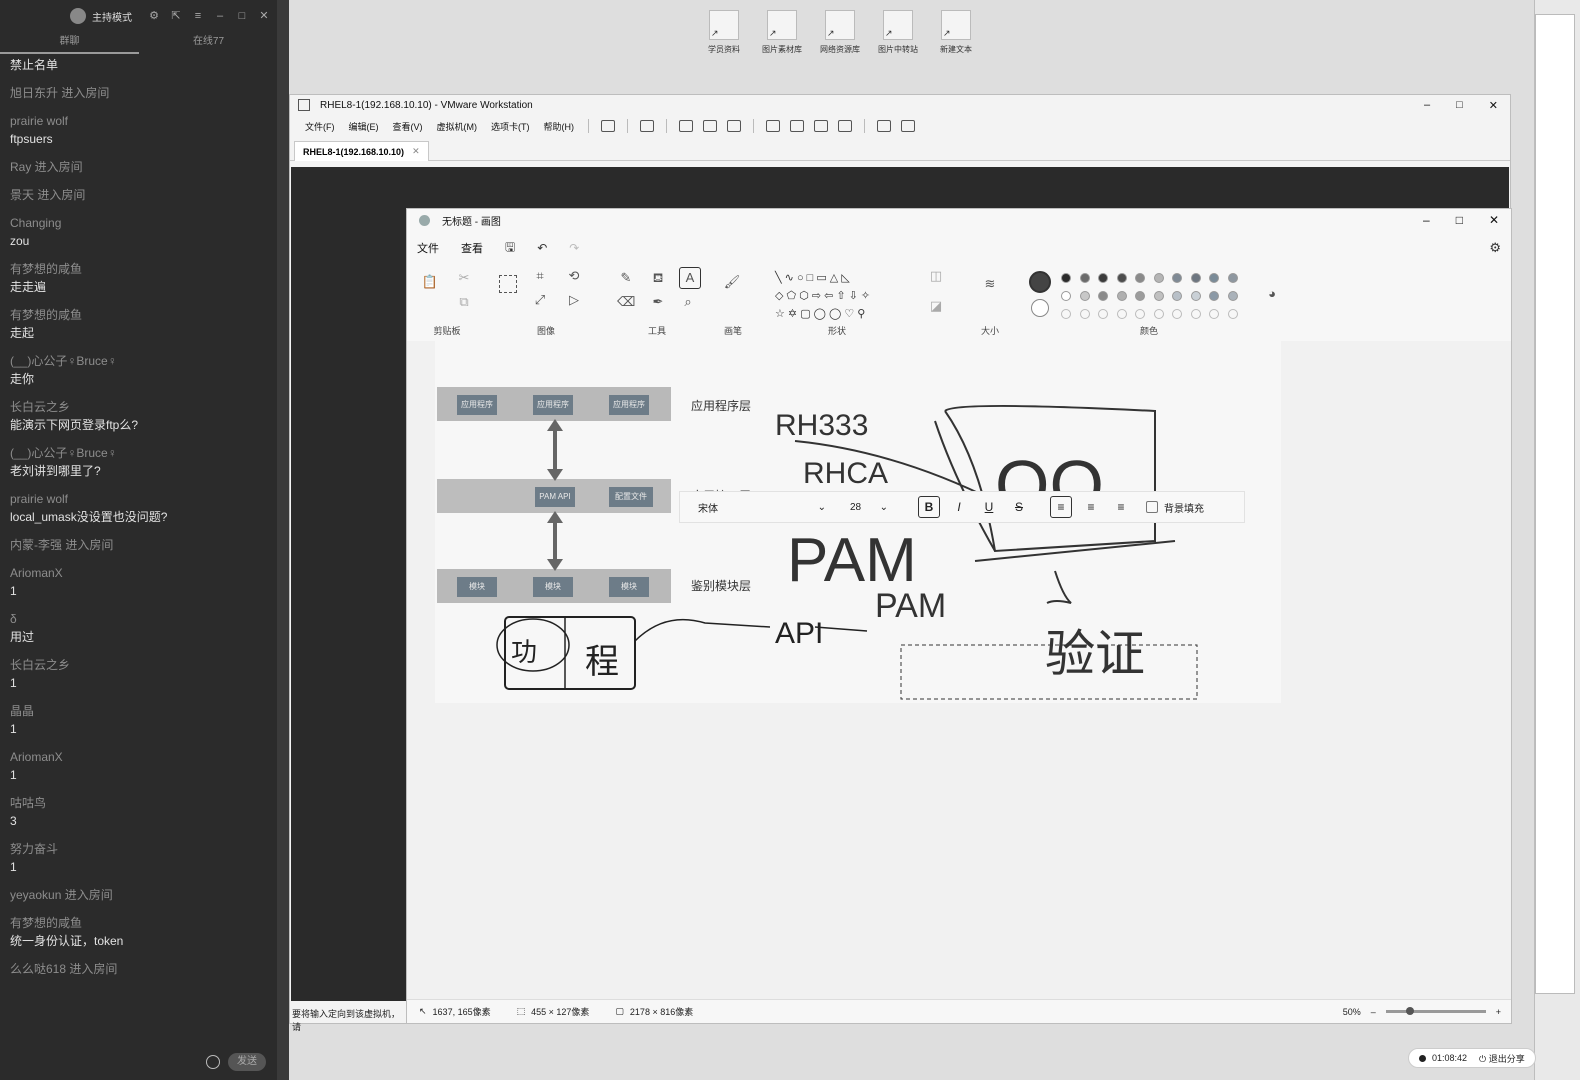  What do you see at coordinates (822, 295) in the screenshot?
I see `polygon-shape-icon: ◇ ⬠ ⬡ ⇨ ⇦ ⇧ ⇩ ✧` at bounding box center [822, 295].